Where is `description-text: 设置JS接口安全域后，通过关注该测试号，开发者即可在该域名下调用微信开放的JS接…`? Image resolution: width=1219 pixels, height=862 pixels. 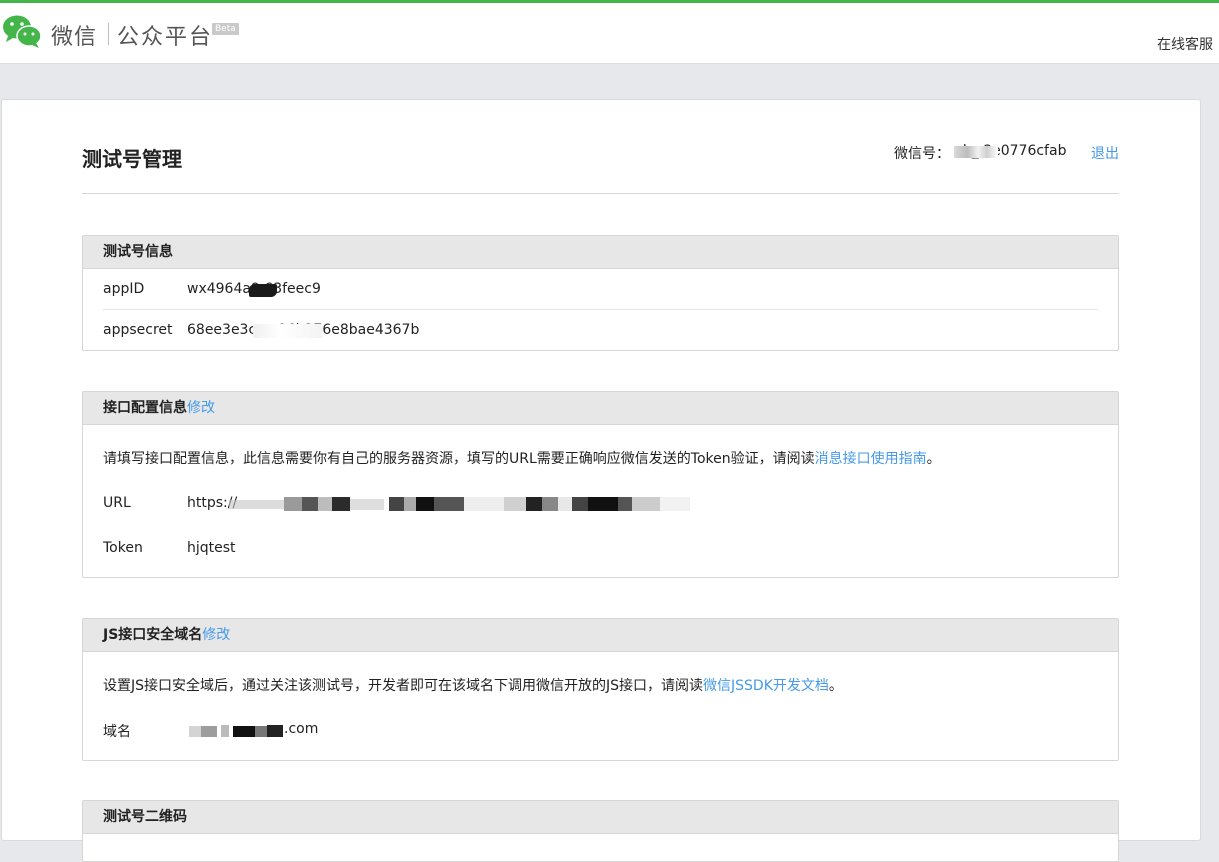
description-text: 设置JS接口安全域后，通过关注该测试号，开发者即可在该域名下调用微信开放的JS接… is located at coordinates (403, 686).